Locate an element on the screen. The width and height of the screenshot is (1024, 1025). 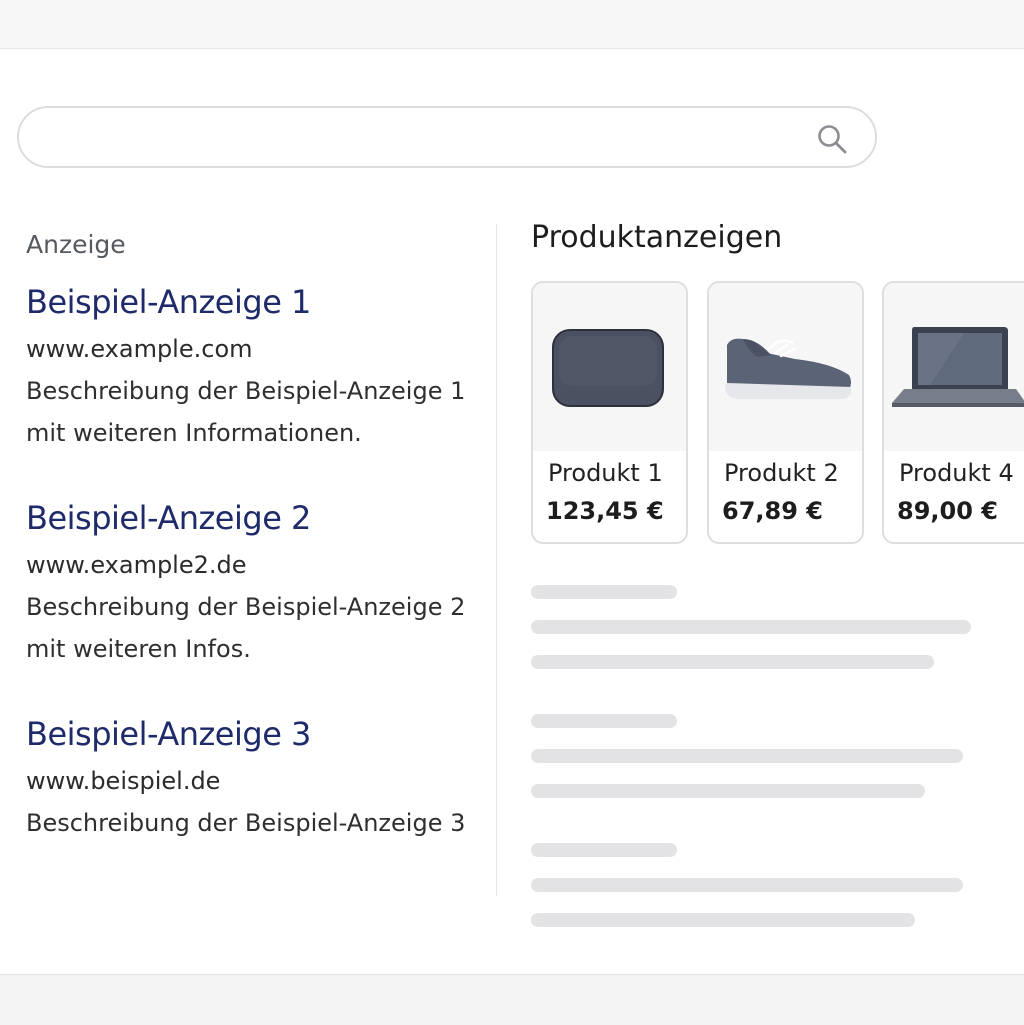
product-card: Produkt 1 123,45 € is located at coordinates (609, 412).